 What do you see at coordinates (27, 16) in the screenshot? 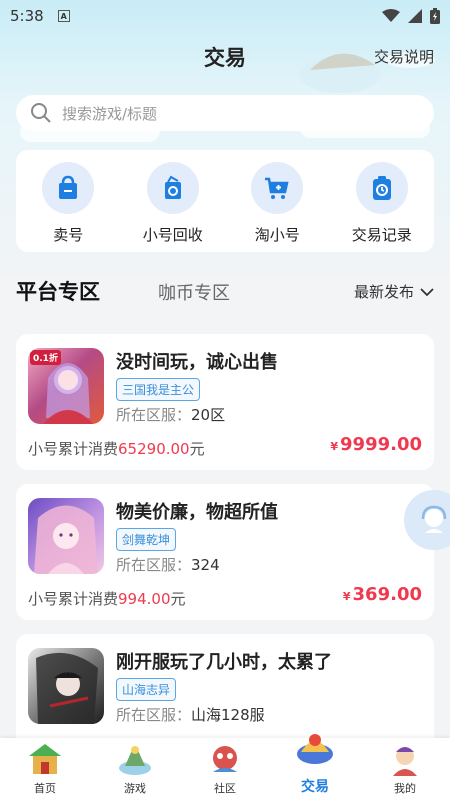
I see `status-time: 5:38` at bounding box center [27, 16].